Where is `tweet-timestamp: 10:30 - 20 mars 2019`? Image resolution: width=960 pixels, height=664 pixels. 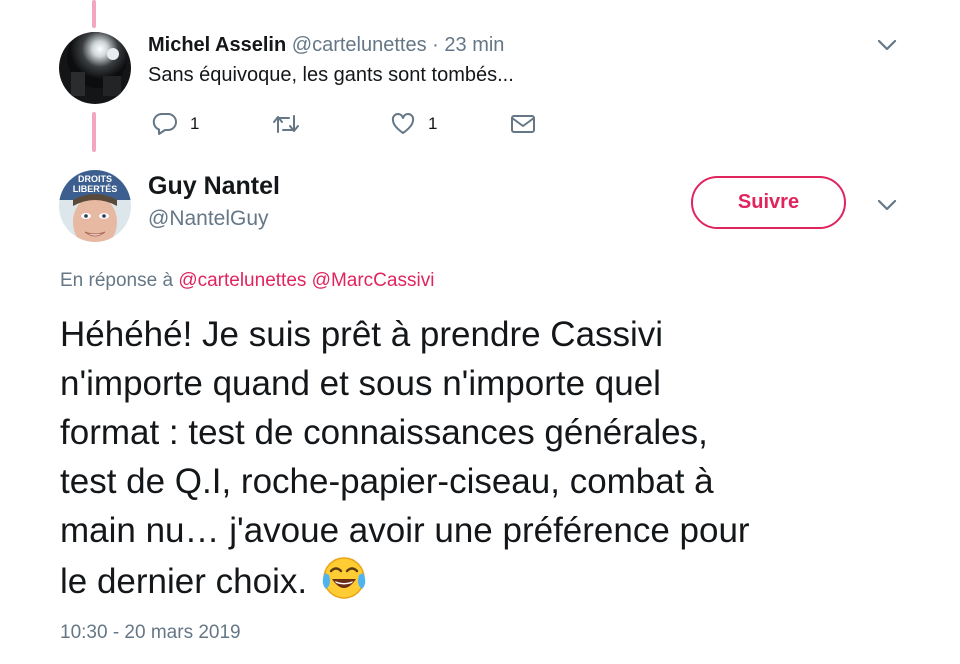
tweet-timestamp: 10:30 - 20 mars 2019 is located at coordinates (150, 633).